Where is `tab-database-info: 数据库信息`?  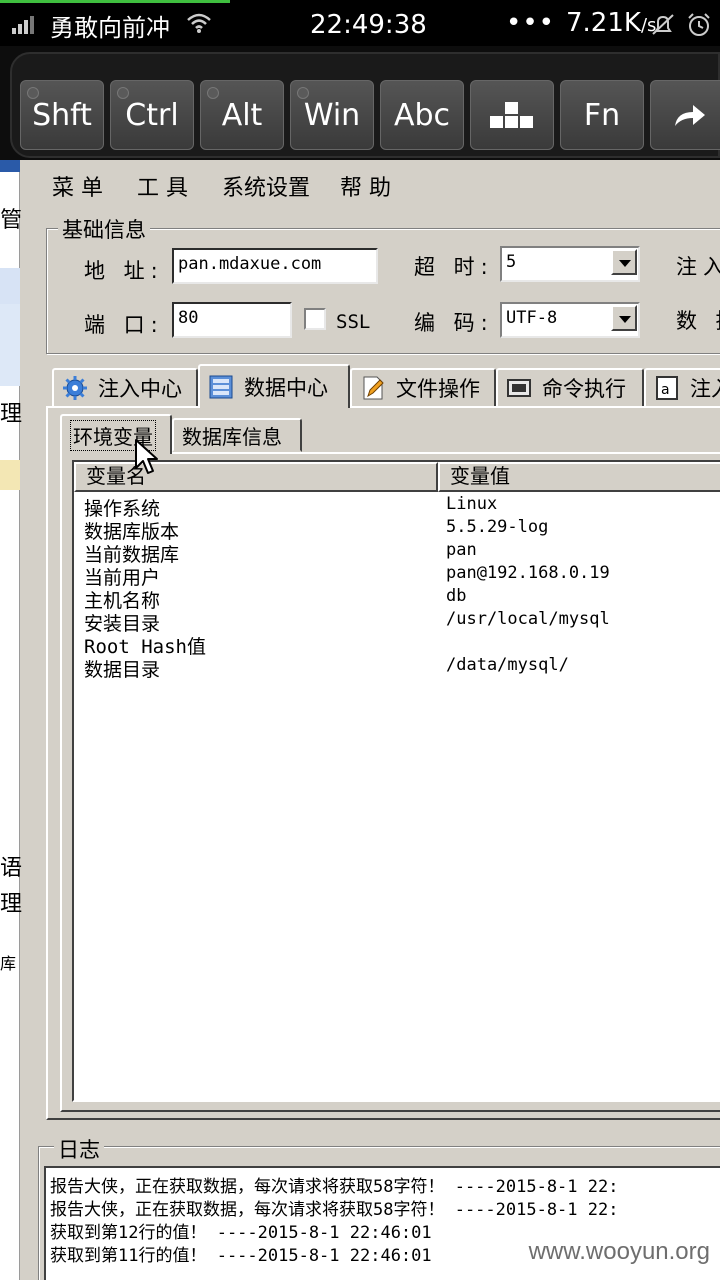
tab-database-info: 数据库信息 is located at coordinates (237, 435).